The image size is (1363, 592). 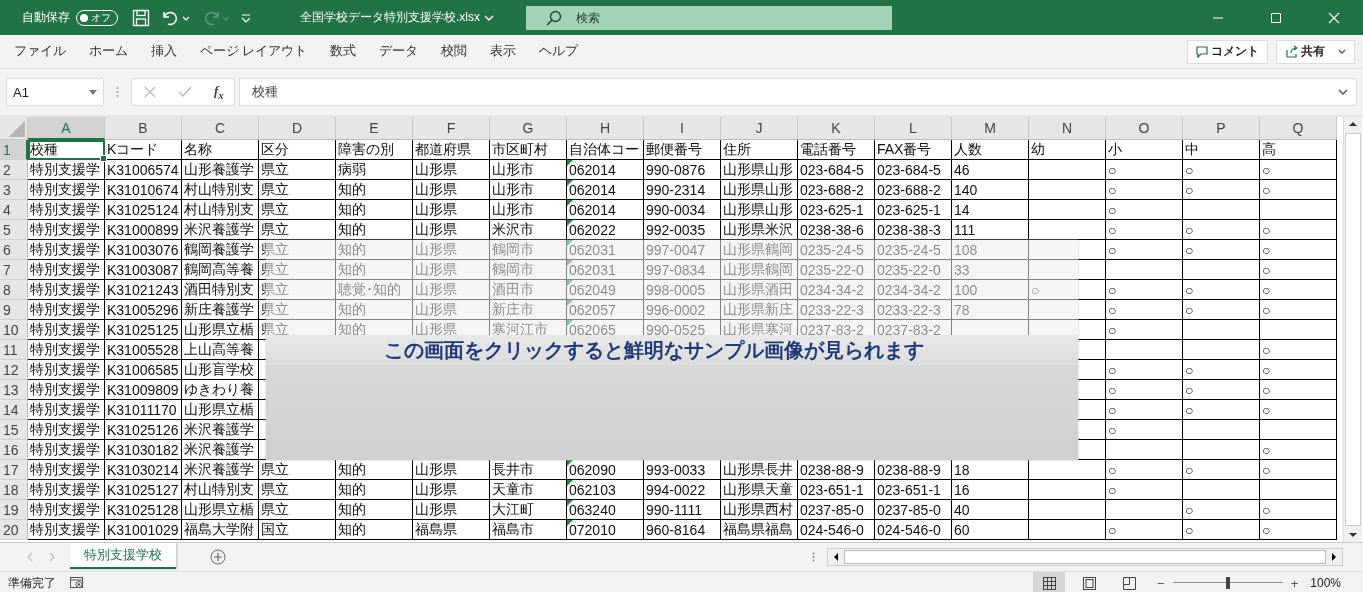 What do you see at coordinates (709, 17) in the screenshot?
I see `search-field: 検索` at bounding box center [709, 17].